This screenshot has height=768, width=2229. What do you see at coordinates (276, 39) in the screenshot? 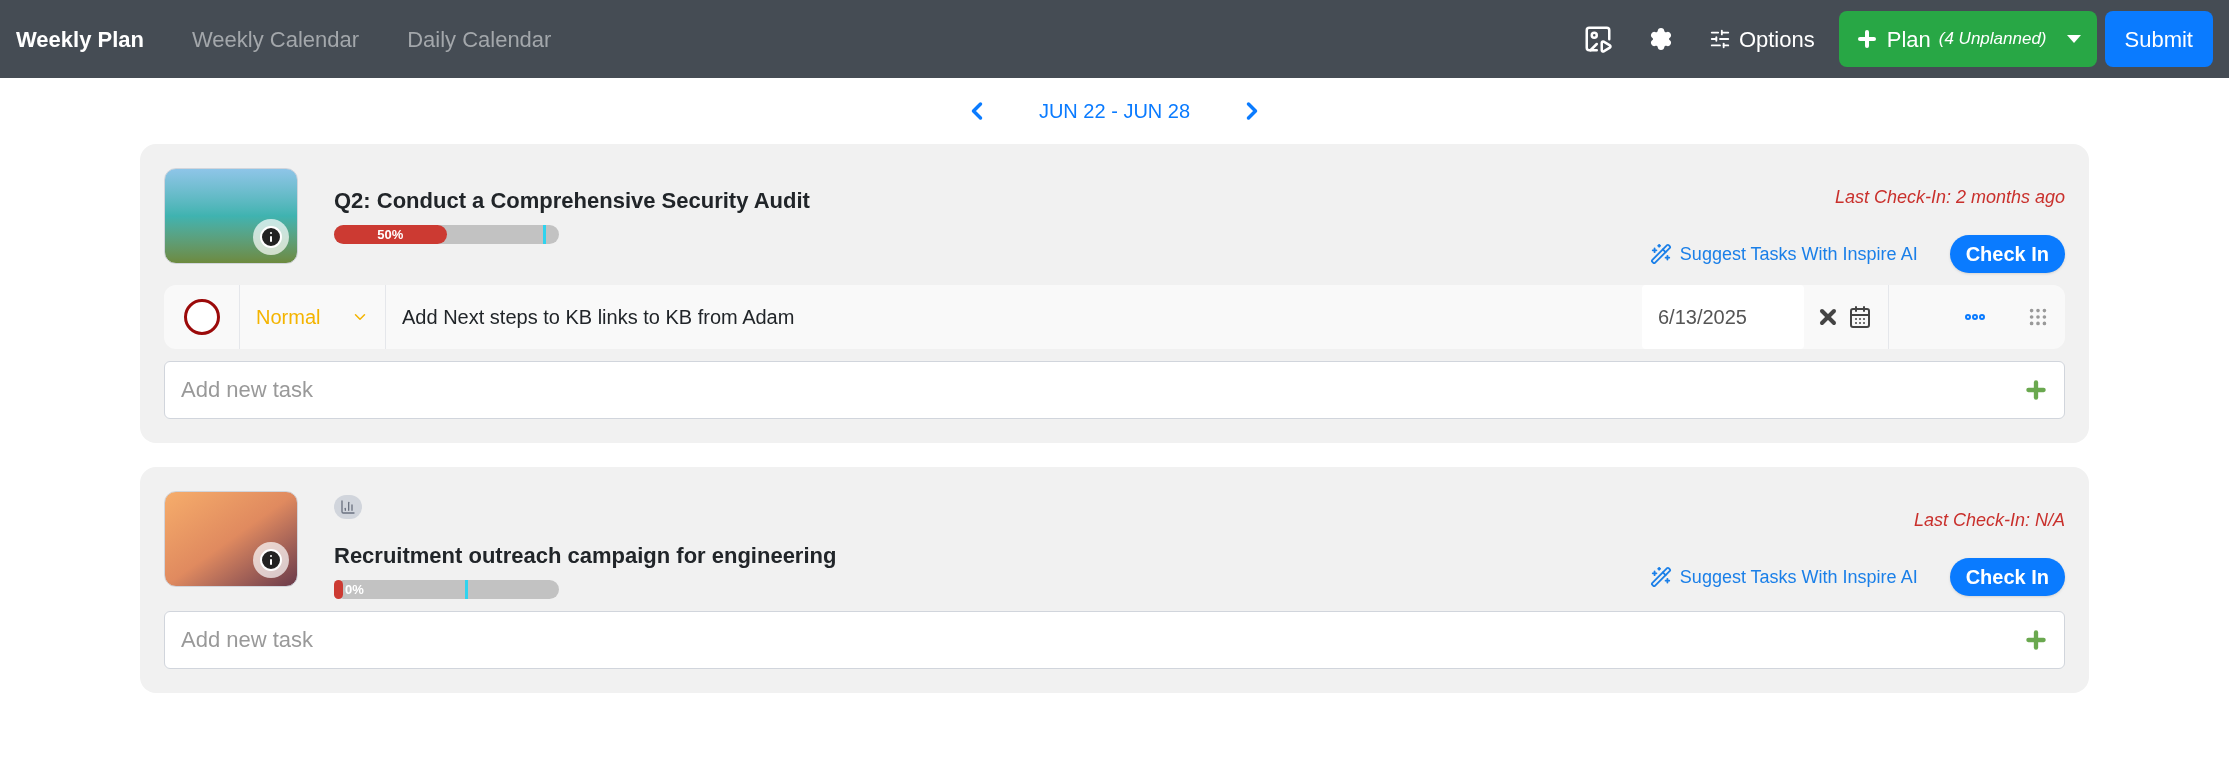
I see `nav-link: Weekly Calendar` at bounding box center [276, 39].